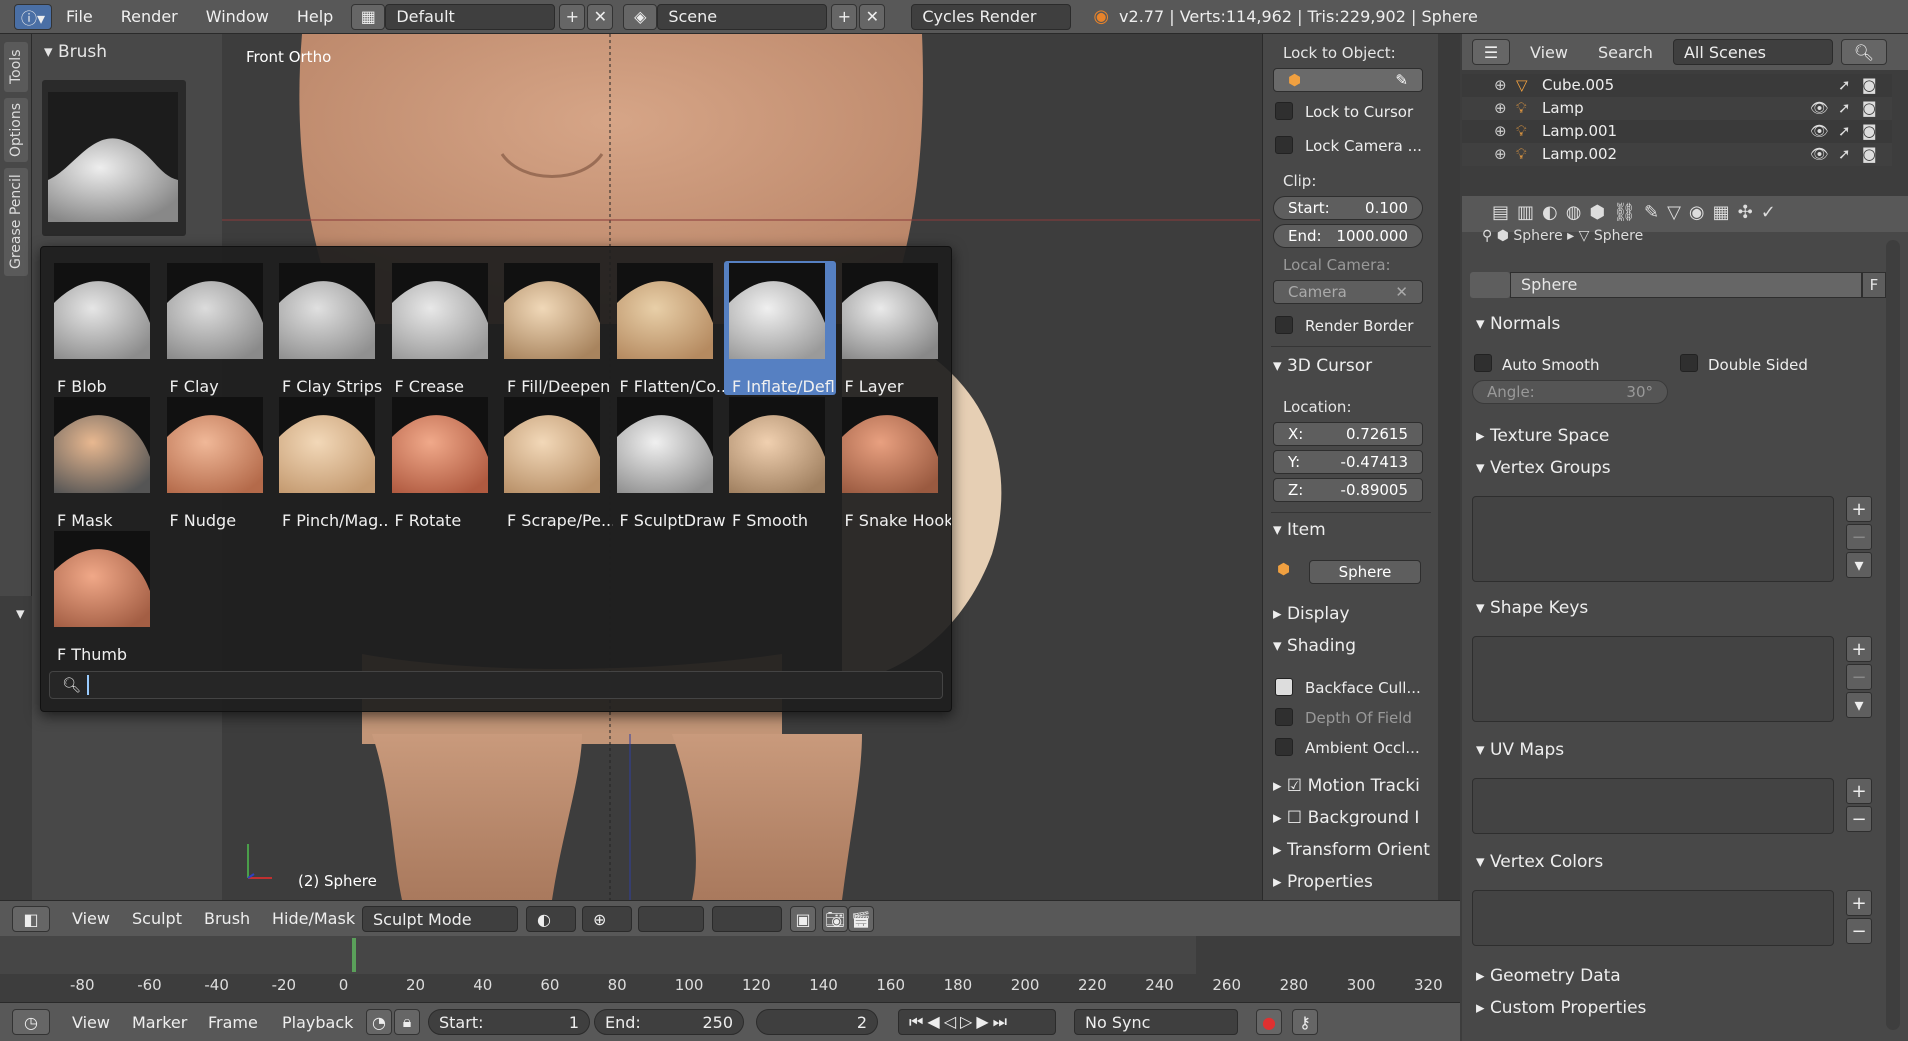 This screenshot has width=1908, height=1041. Describe the element at coordinates (1539, 862) in the screenshot. I see `vertex-colors-header: ▾ Vertex Colors` at that location.